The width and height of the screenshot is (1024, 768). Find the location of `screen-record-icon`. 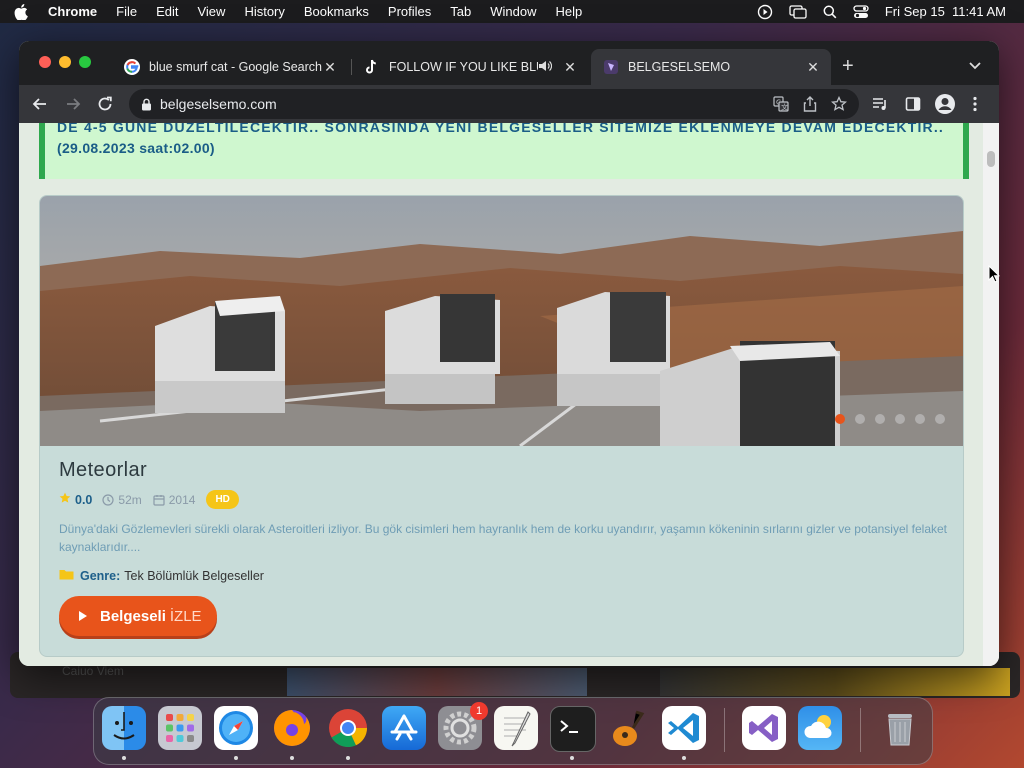

screen-record-icon is located at coordinates (765, 12).